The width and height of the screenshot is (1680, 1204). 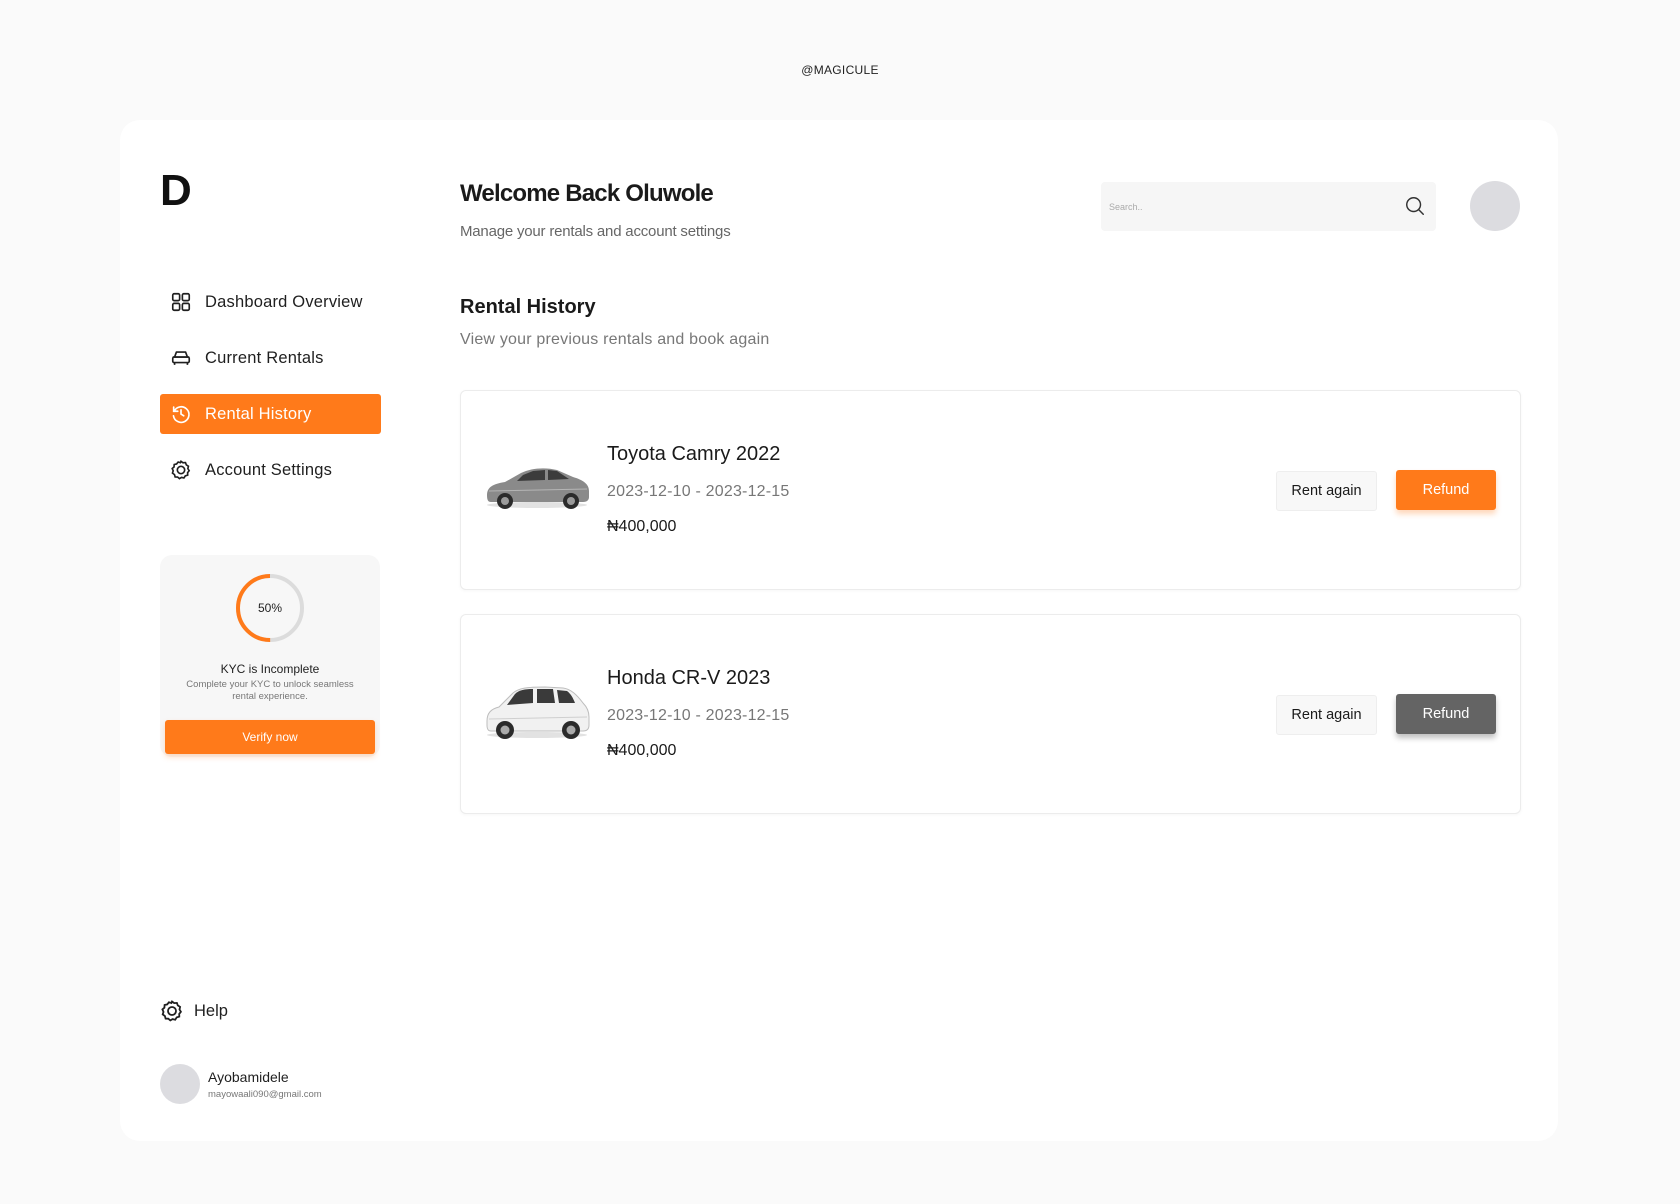 What do you see at coordinates (528, 307) in the screenshot?
I see `section-title: Rental History` at bounding box center [528, 307].